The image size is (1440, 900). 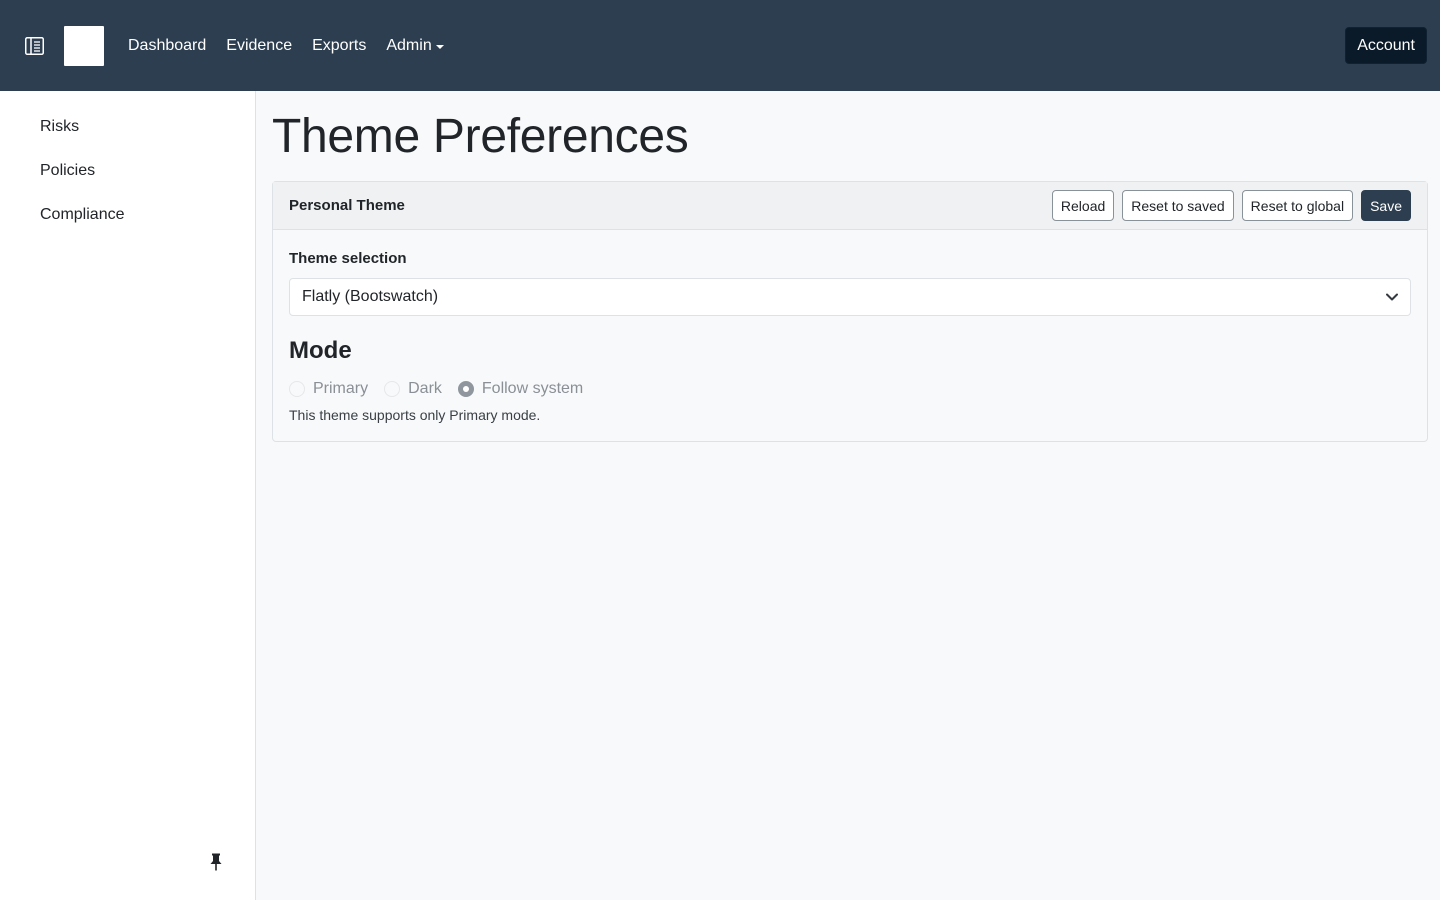 I want to click on sidebar-toggle-icon, so click(x=34, y=46).